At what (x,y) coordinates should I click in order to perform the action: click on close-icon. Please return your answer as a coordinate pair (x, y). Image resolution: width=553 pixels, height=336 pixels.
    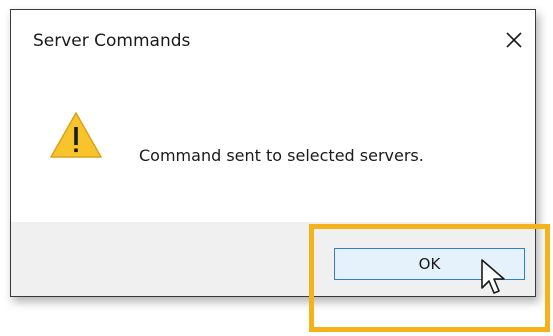
    Looking at the image, I should click on (514, 40).